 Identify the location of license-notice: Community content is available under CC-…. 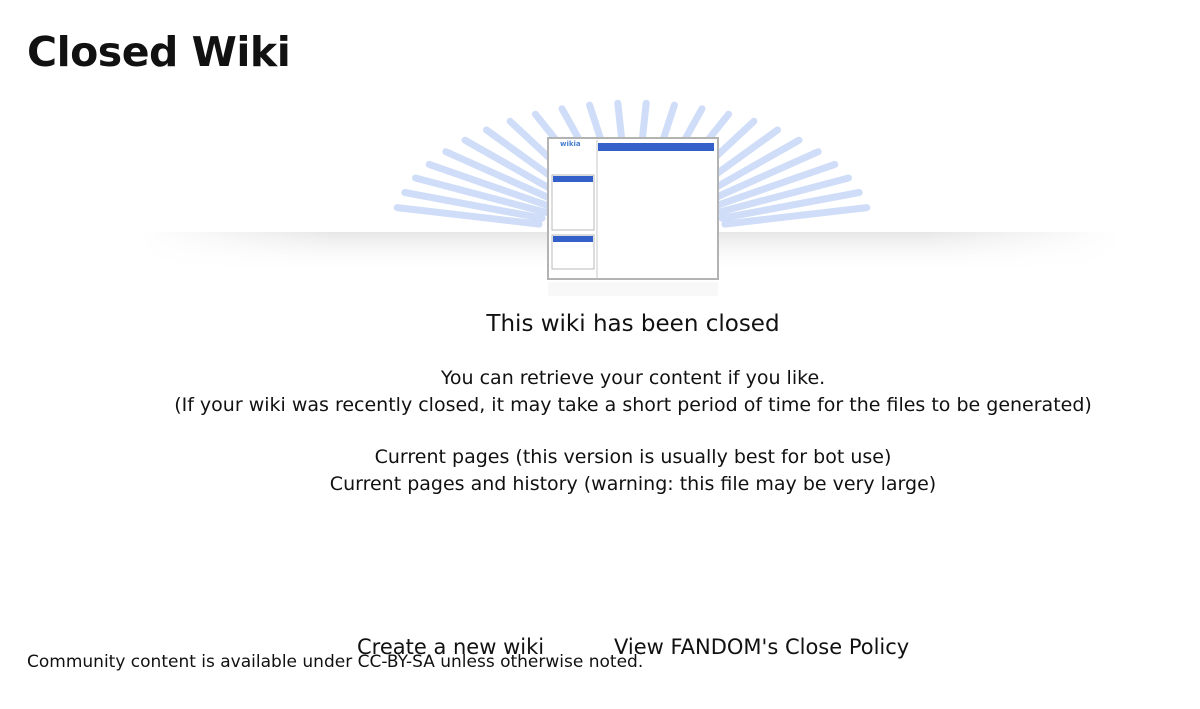
(335, 662).